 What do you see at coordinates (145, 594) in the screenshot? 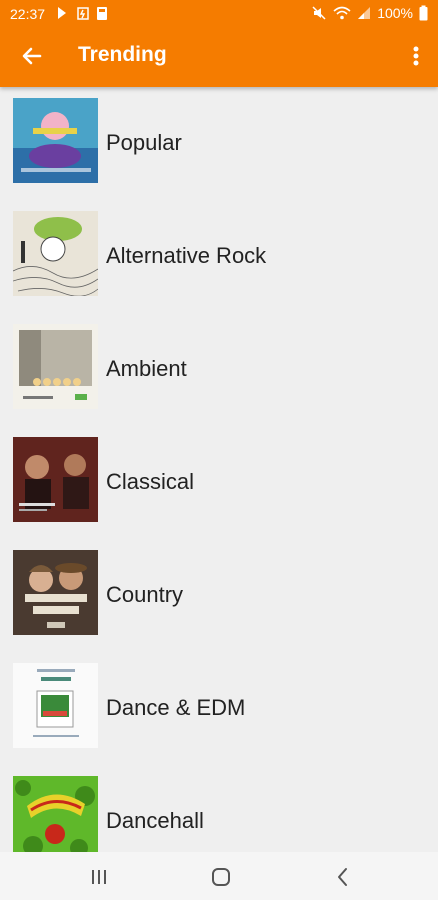
I see `genre-label: Country` at bounding box center [145, 594].